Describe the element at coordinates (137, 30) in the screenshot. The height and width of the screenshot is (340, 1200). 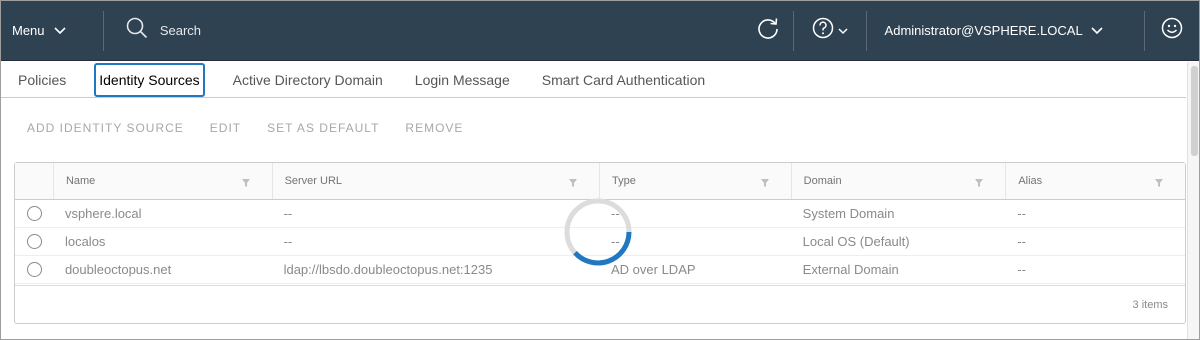
I see `search-icon` at that location.